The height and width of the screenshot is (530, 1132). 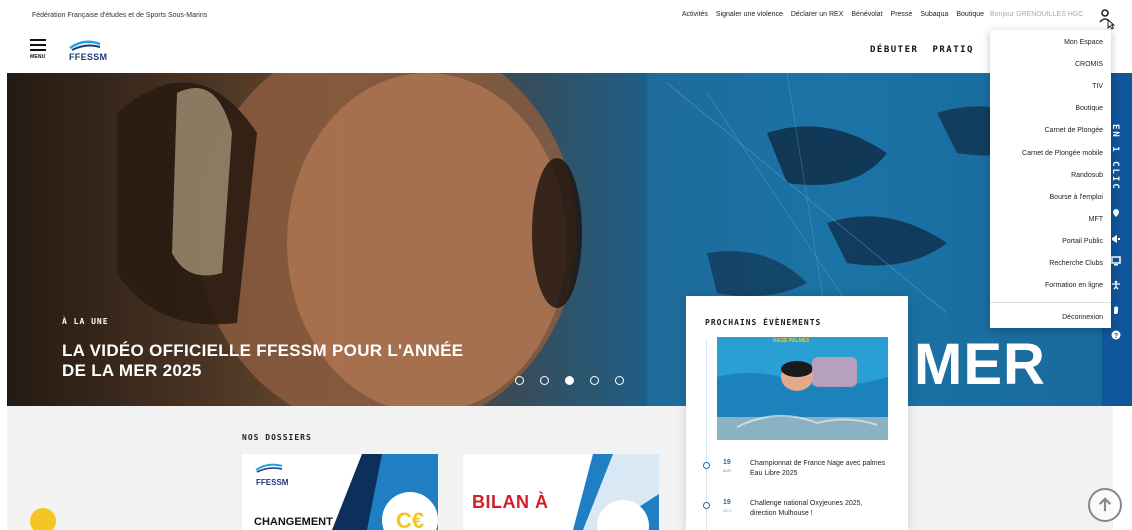 What do you see at coordinates (1082, 317) in the screenshot?
I see `dropdown-item-deconnexion: Déconnexion` at bounding box center [1082, 317].